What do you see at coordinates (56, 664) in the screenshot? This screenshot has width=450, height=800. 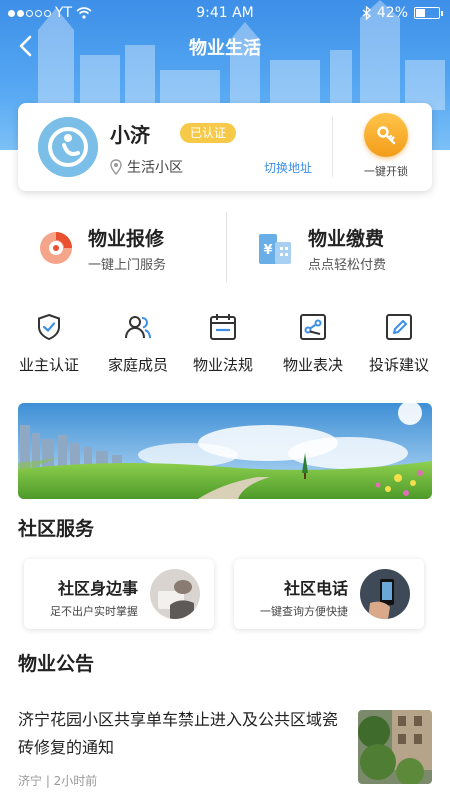 I see `notices-title: 物业公告` at bounding box center [56, 664].